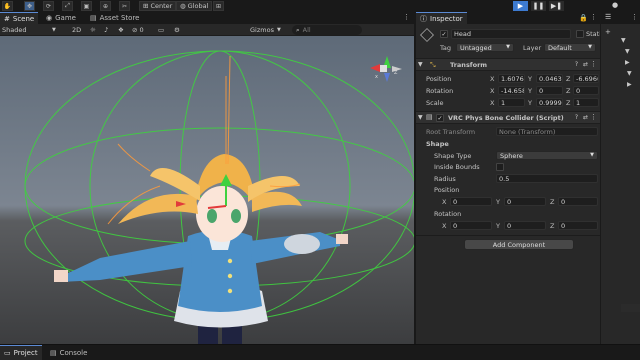 The height and width of the screenshot is (360, 640). What do you see at coordinates (105, 6) in the screenshot?
I see `transform-tool-icon: ⊕` at bounding box center [105, 6].